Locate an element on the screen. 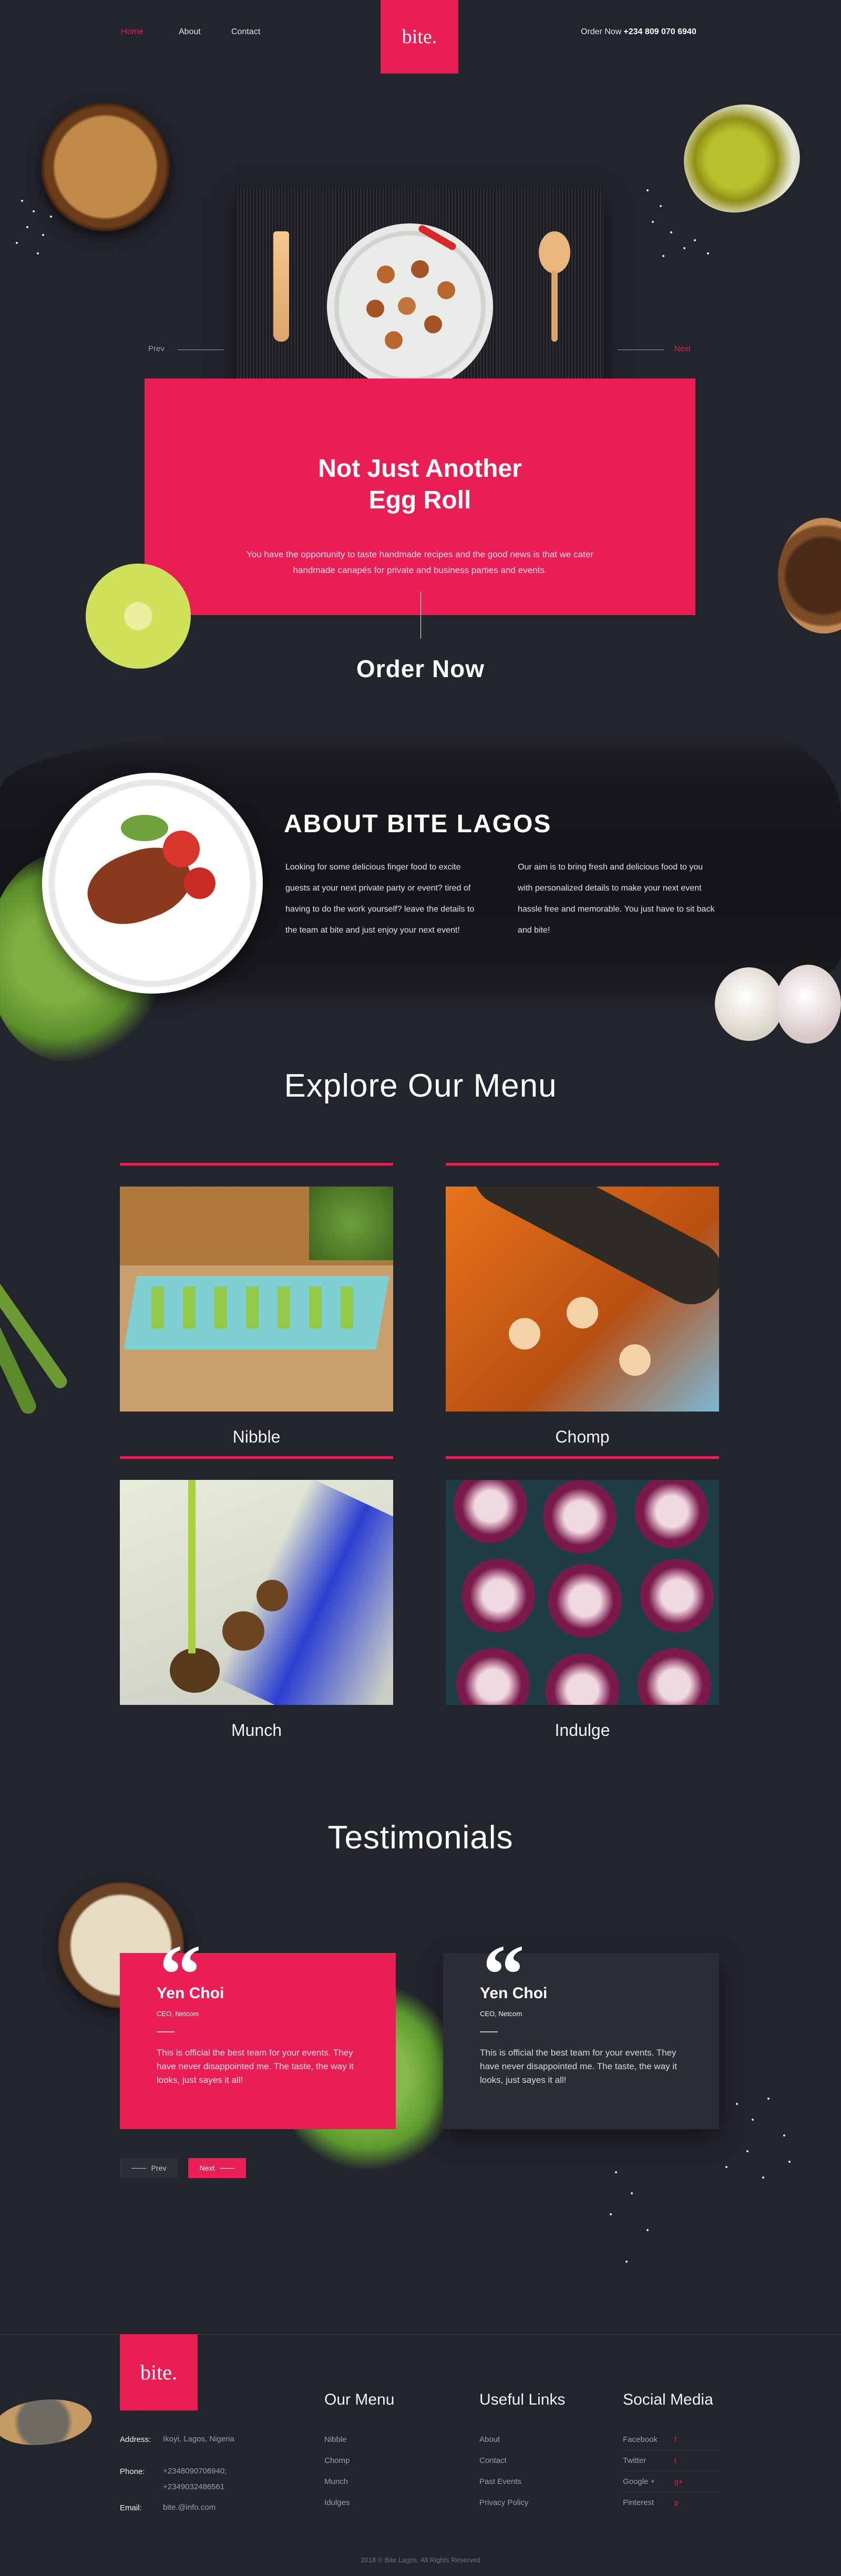  google-plus-icon: g+ is located at coordinates (678, 2481).